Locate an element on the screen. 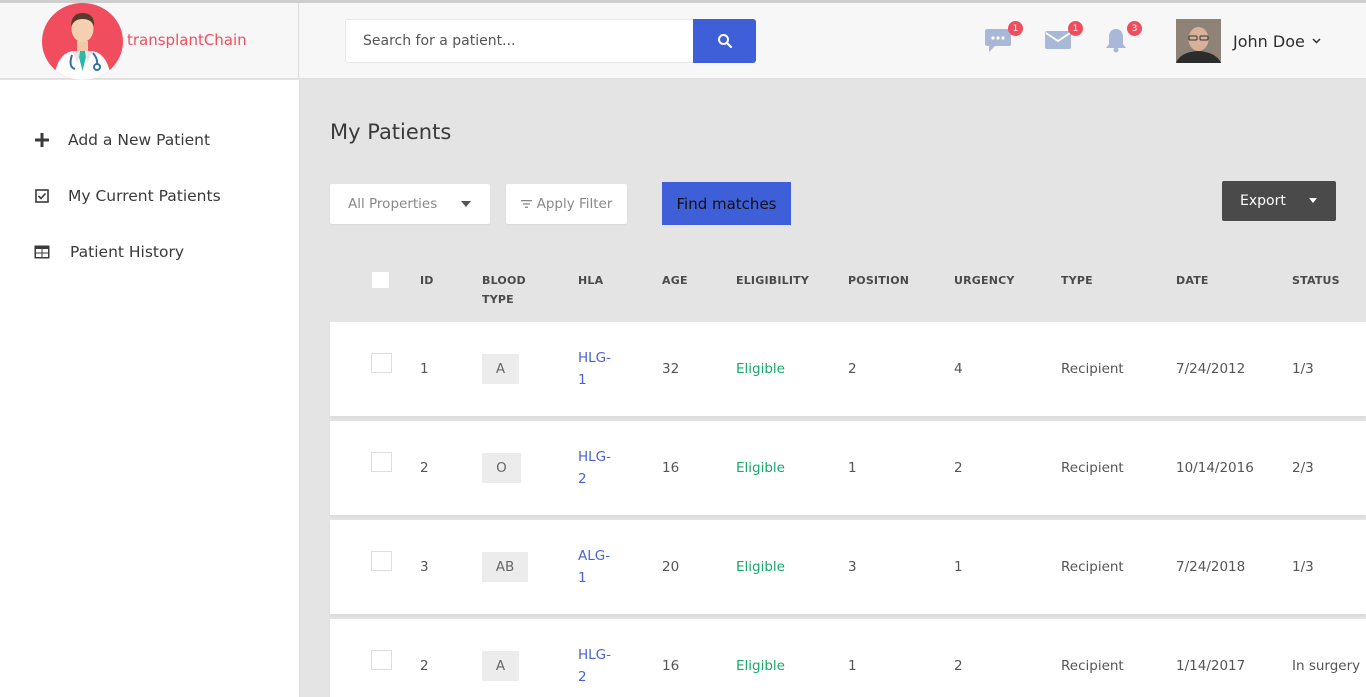 The width and height of the screenshot is (1366, 697). checkbox-icon is located at coordinates (42, 196).